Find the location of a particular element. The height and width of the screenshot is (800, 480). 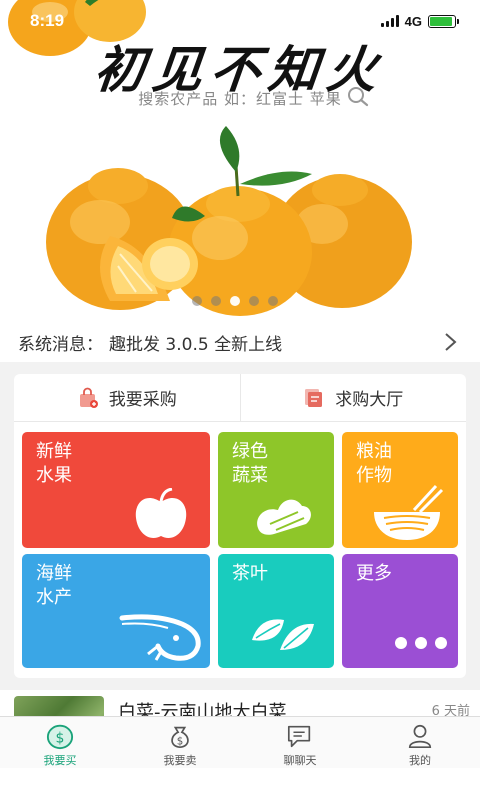

shrimp-icon is located at coordinates (160, 637).